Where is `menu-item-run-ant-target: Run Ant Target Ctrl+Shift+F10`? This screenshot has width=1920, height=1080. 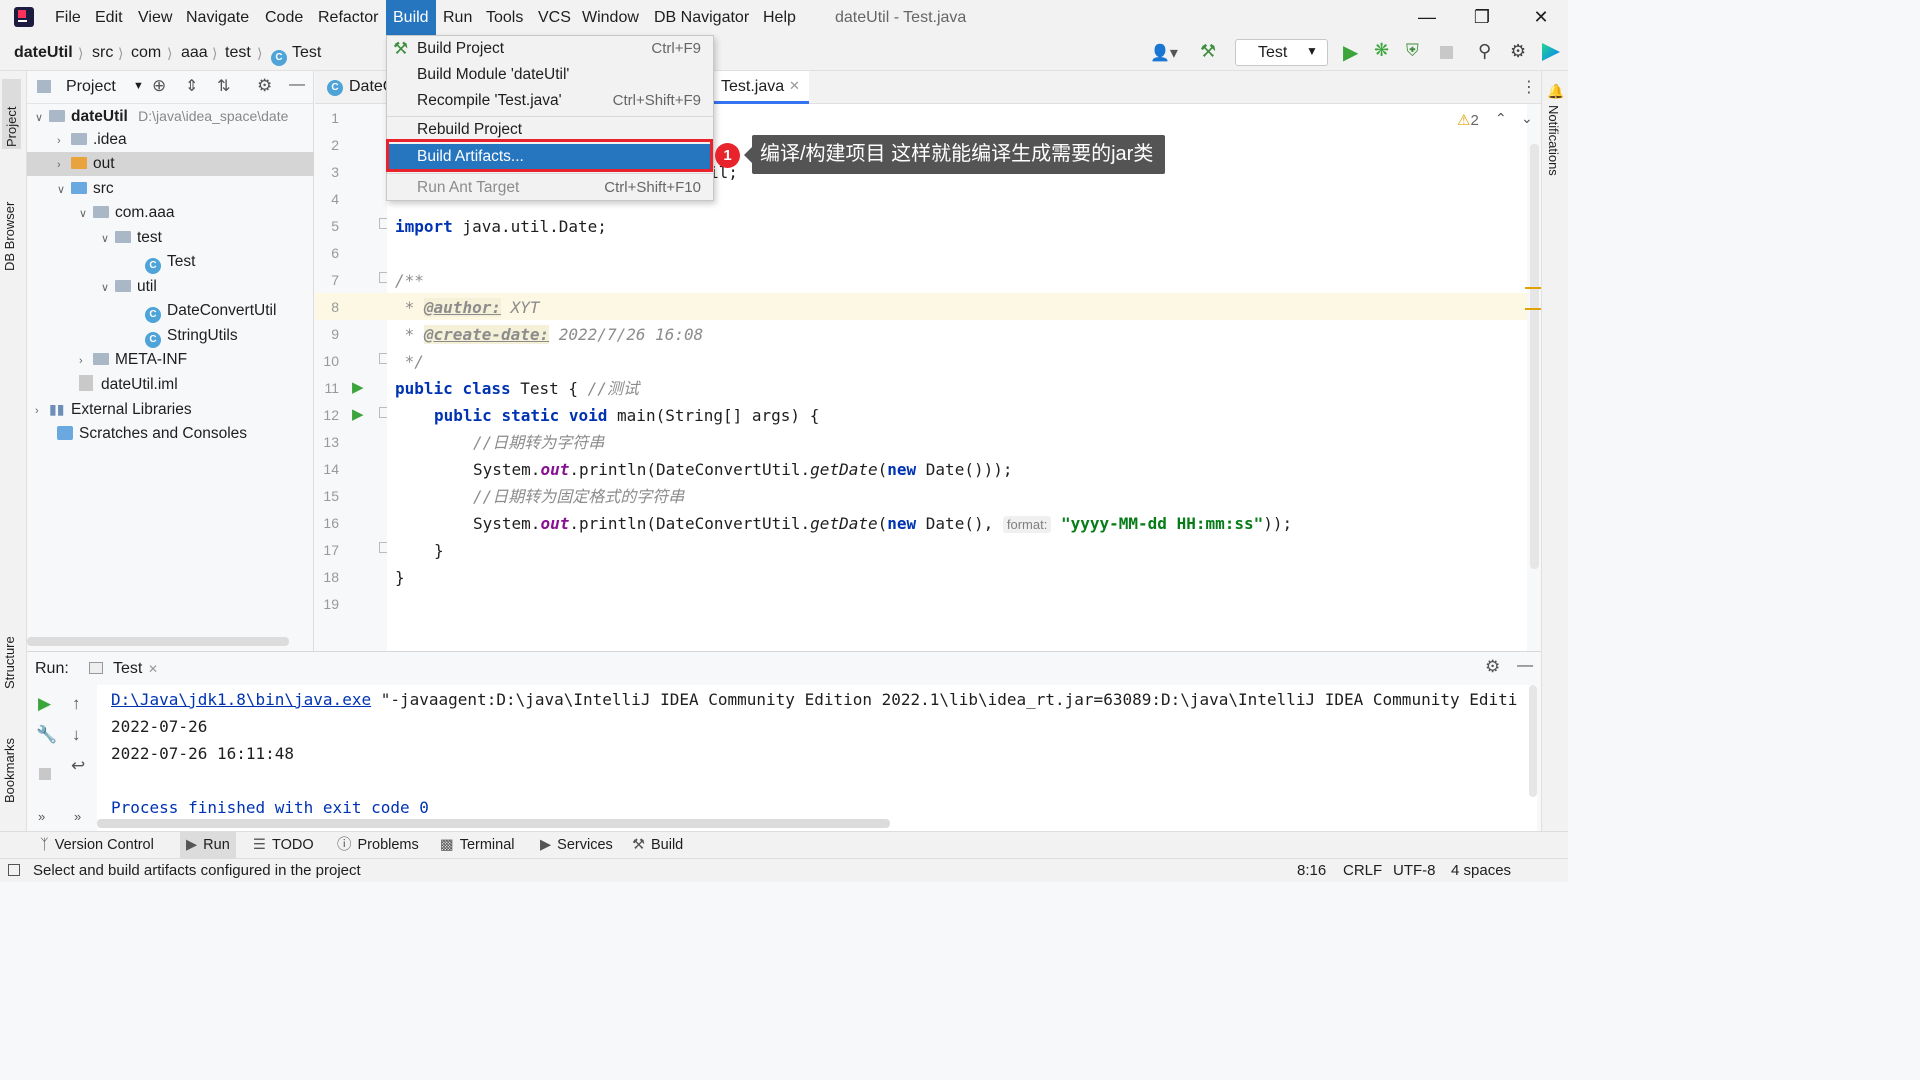
menu-item-run-ant-target: Run Ant Target Ctrl+Shift+F10 is located at coordinates (550, 188).